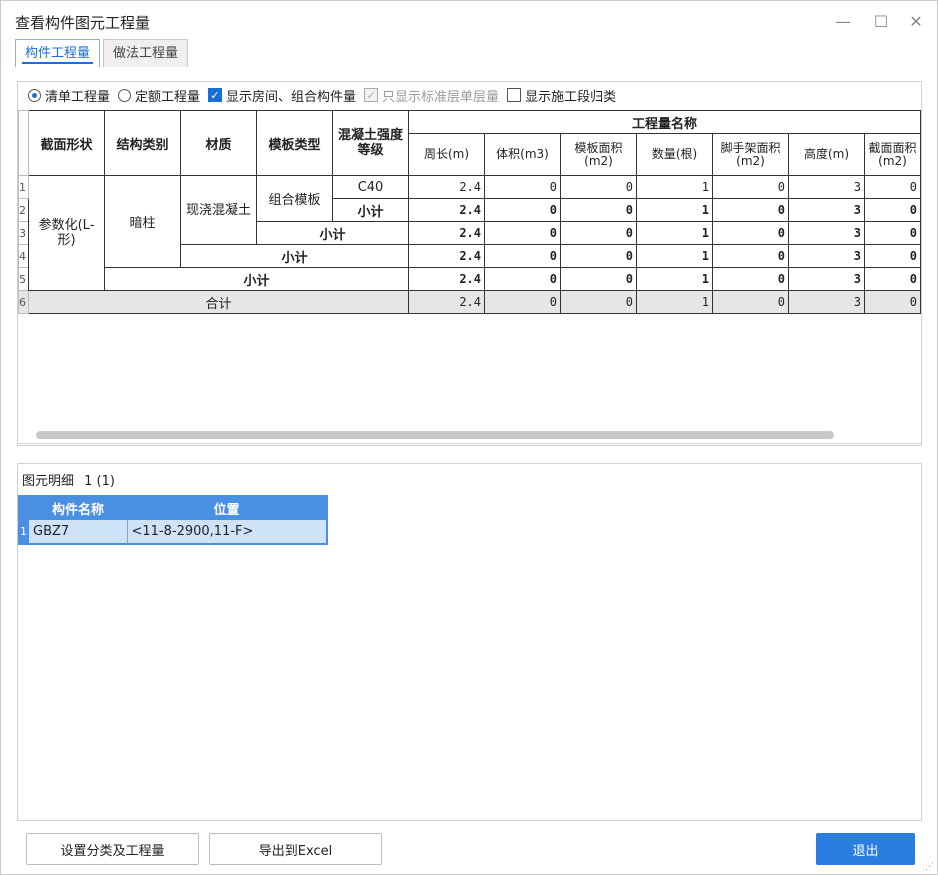  What do you see at coordinates (218, 210) in the screenshot?
I see `cell-material: 现浇混凝土` at bounding box center [218, 210].